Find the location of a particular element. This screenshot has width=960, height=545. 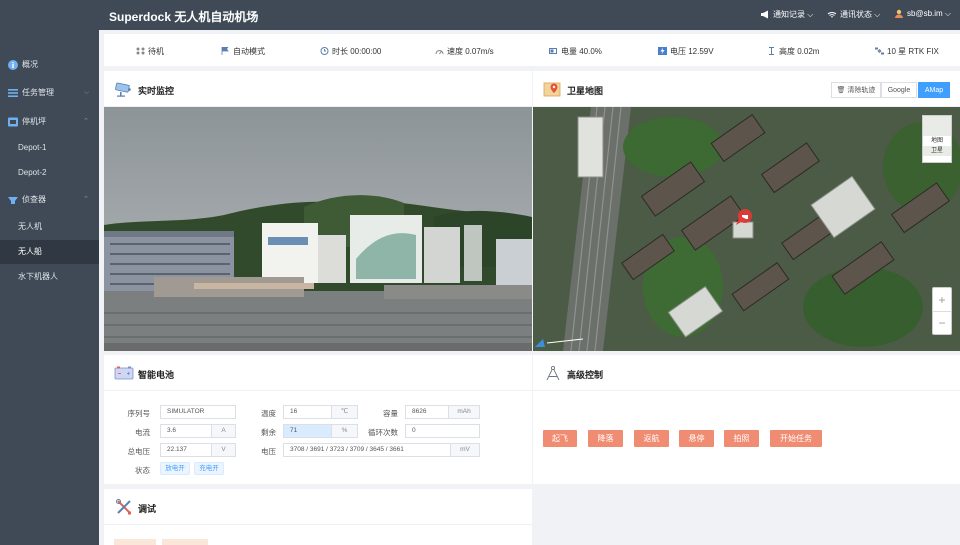

sidebar-item-label: 任务管理 is located at coordinates (38, 92).